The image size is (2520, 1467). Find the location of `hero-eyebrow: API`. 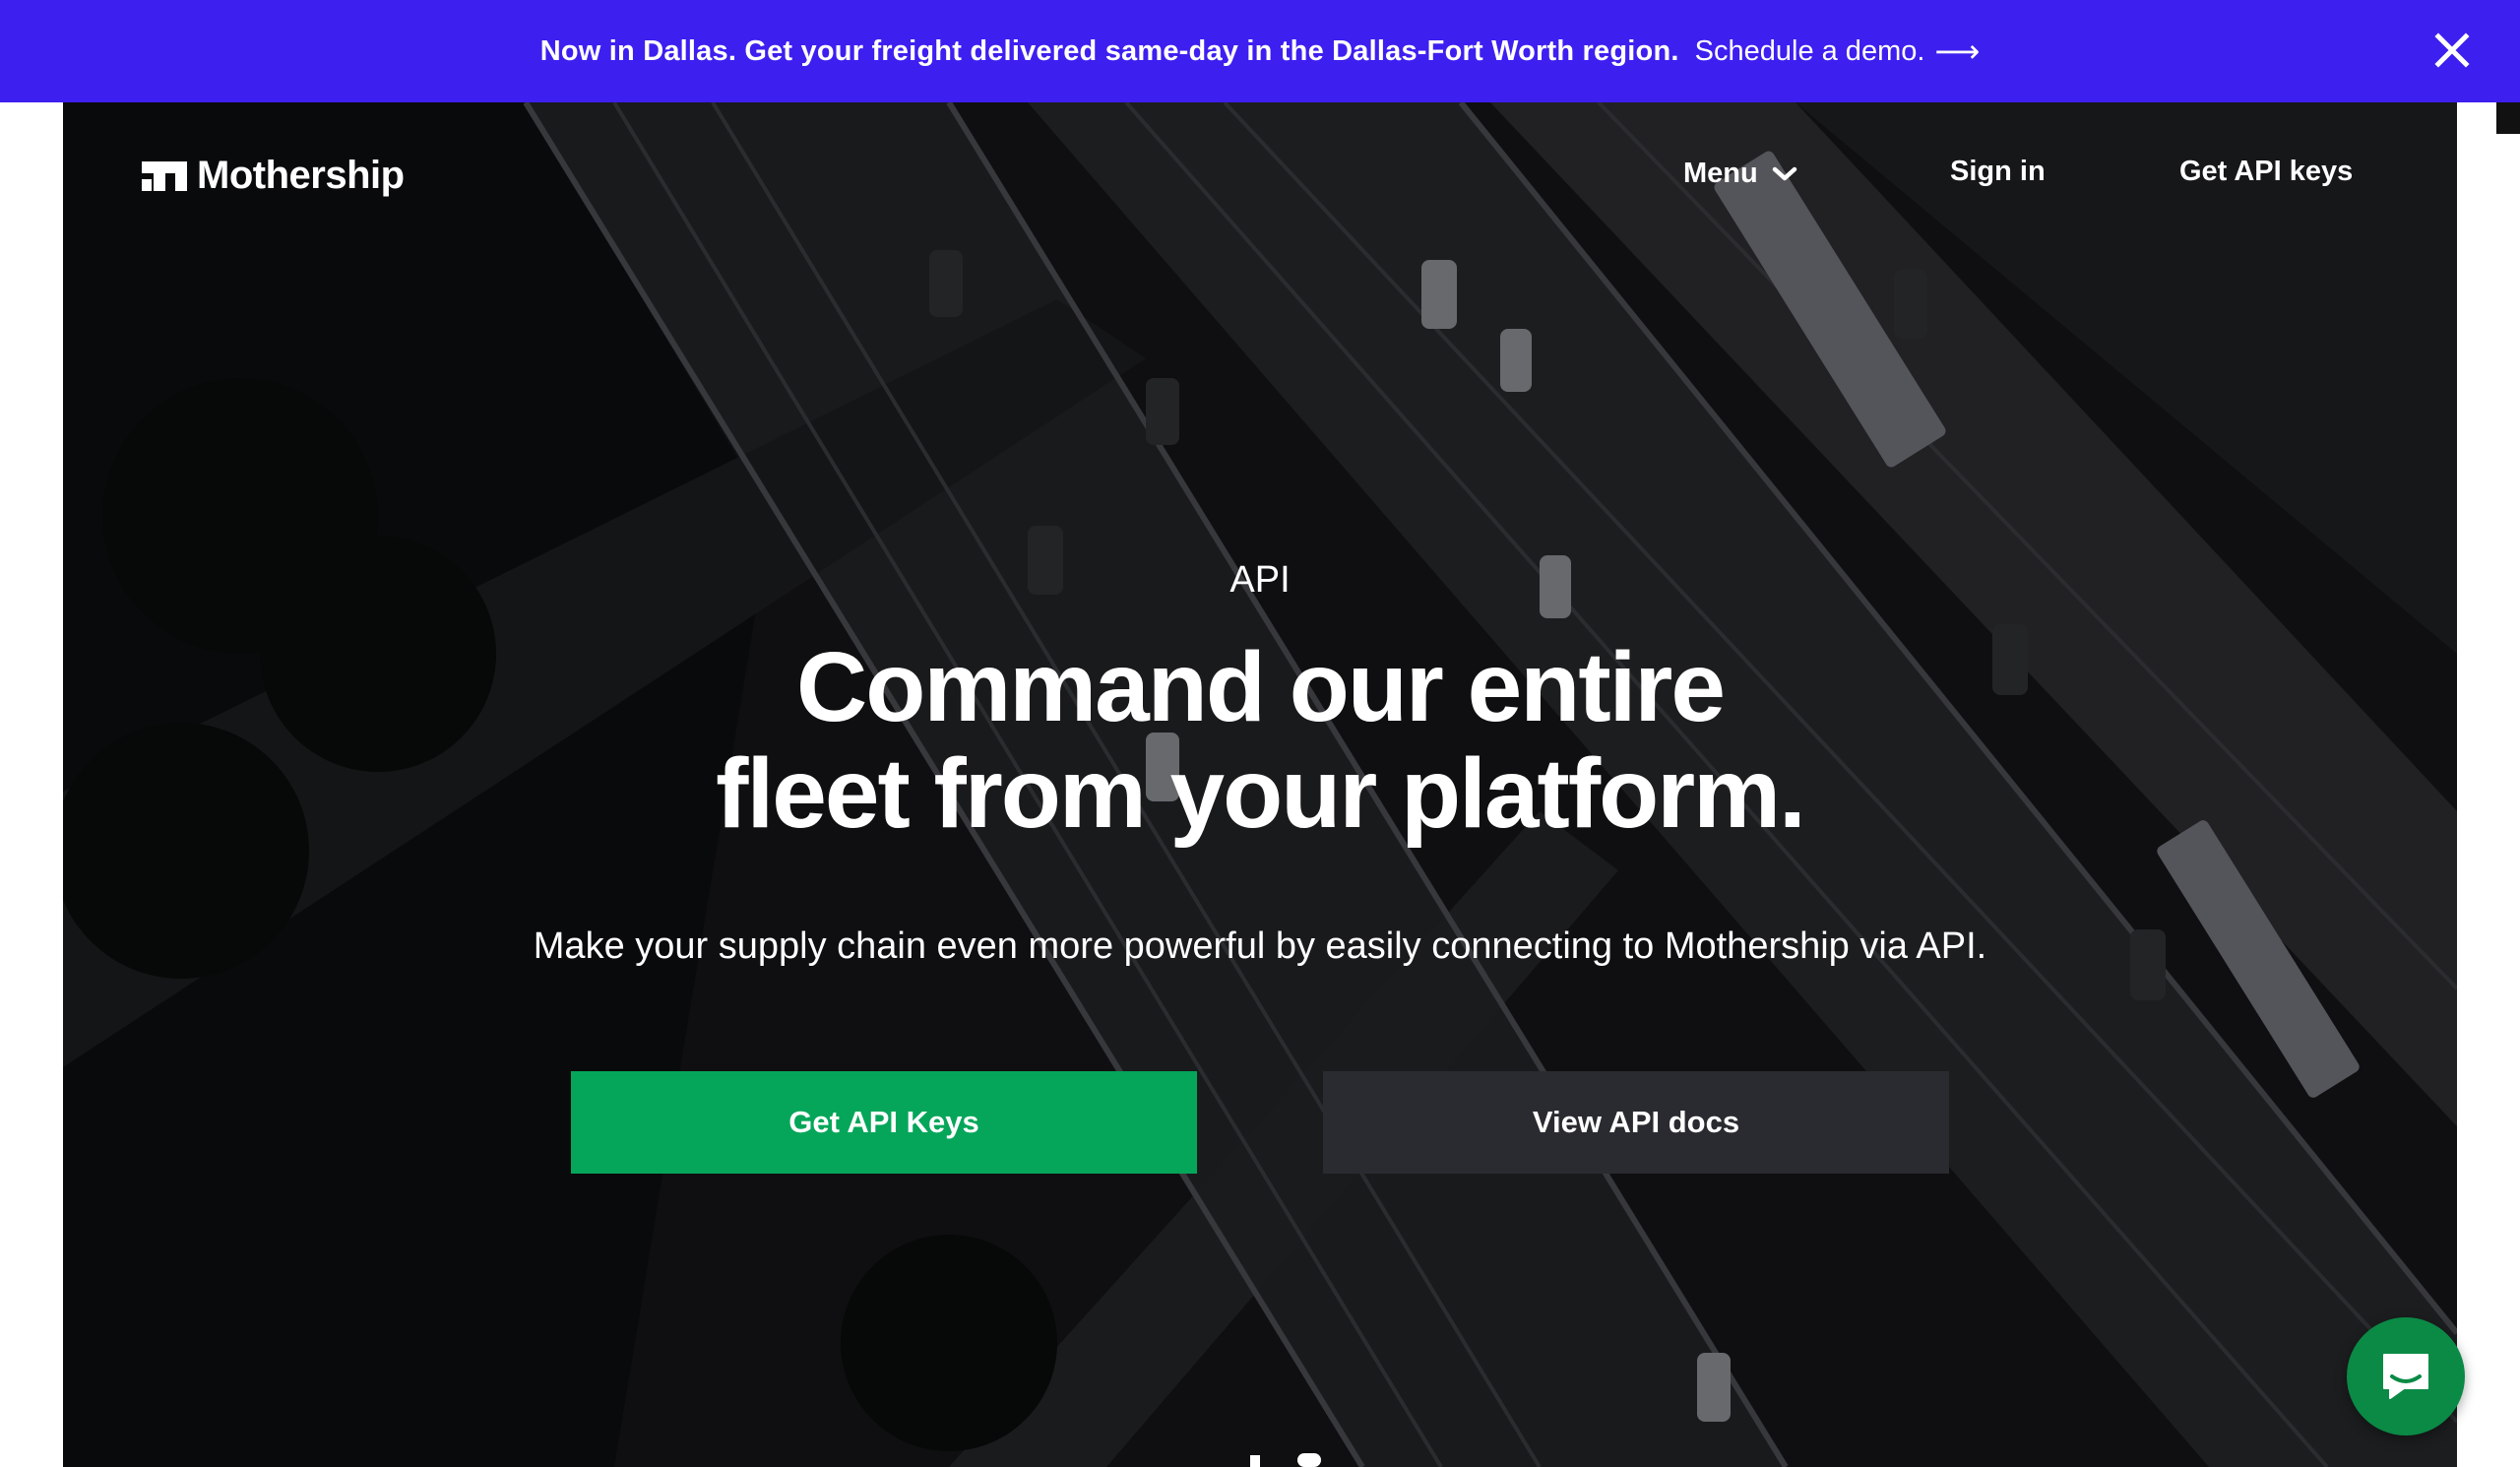

hero-eyebrow: API is located at coordinates (1260, 580).